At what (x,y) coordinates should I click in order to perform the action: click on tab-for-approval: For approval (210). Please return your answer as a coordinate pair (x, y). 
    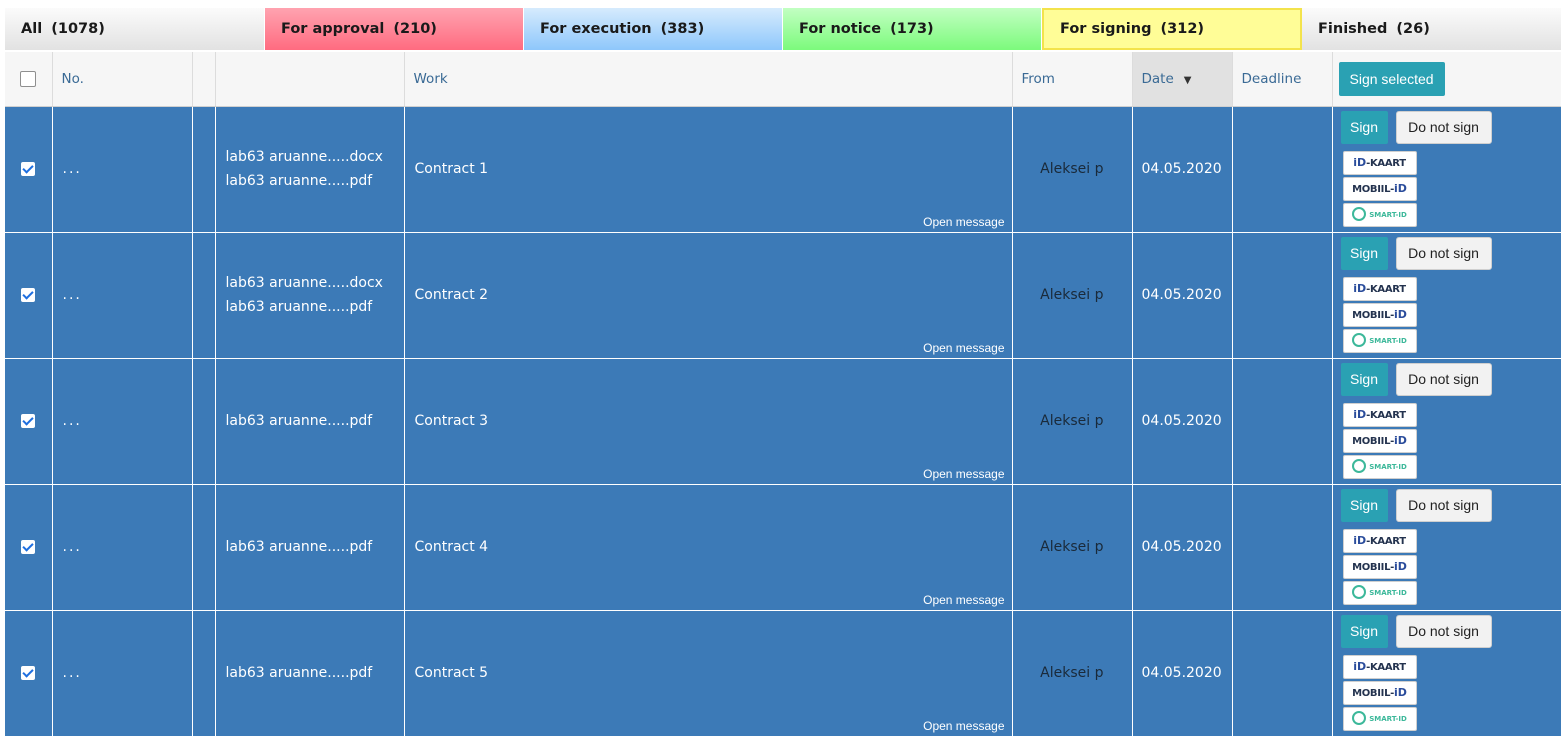
    Looking at the image, I should click on (394, 29).